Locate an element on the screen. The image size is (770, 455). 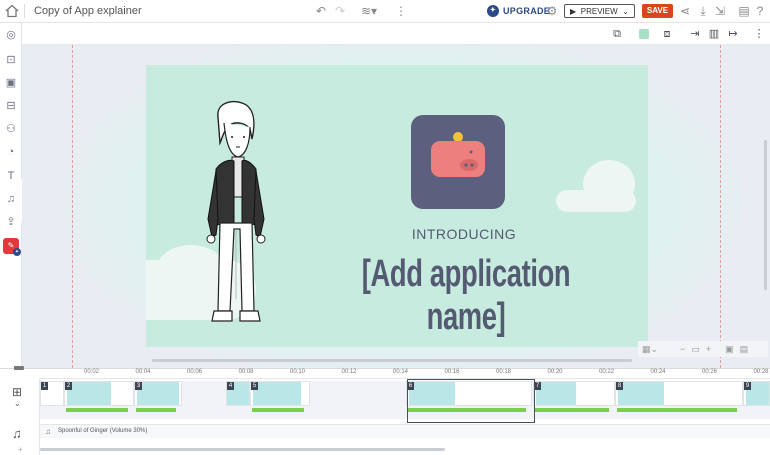
timeline-tick-label: 00:10 is located at coordinates (298, 372).